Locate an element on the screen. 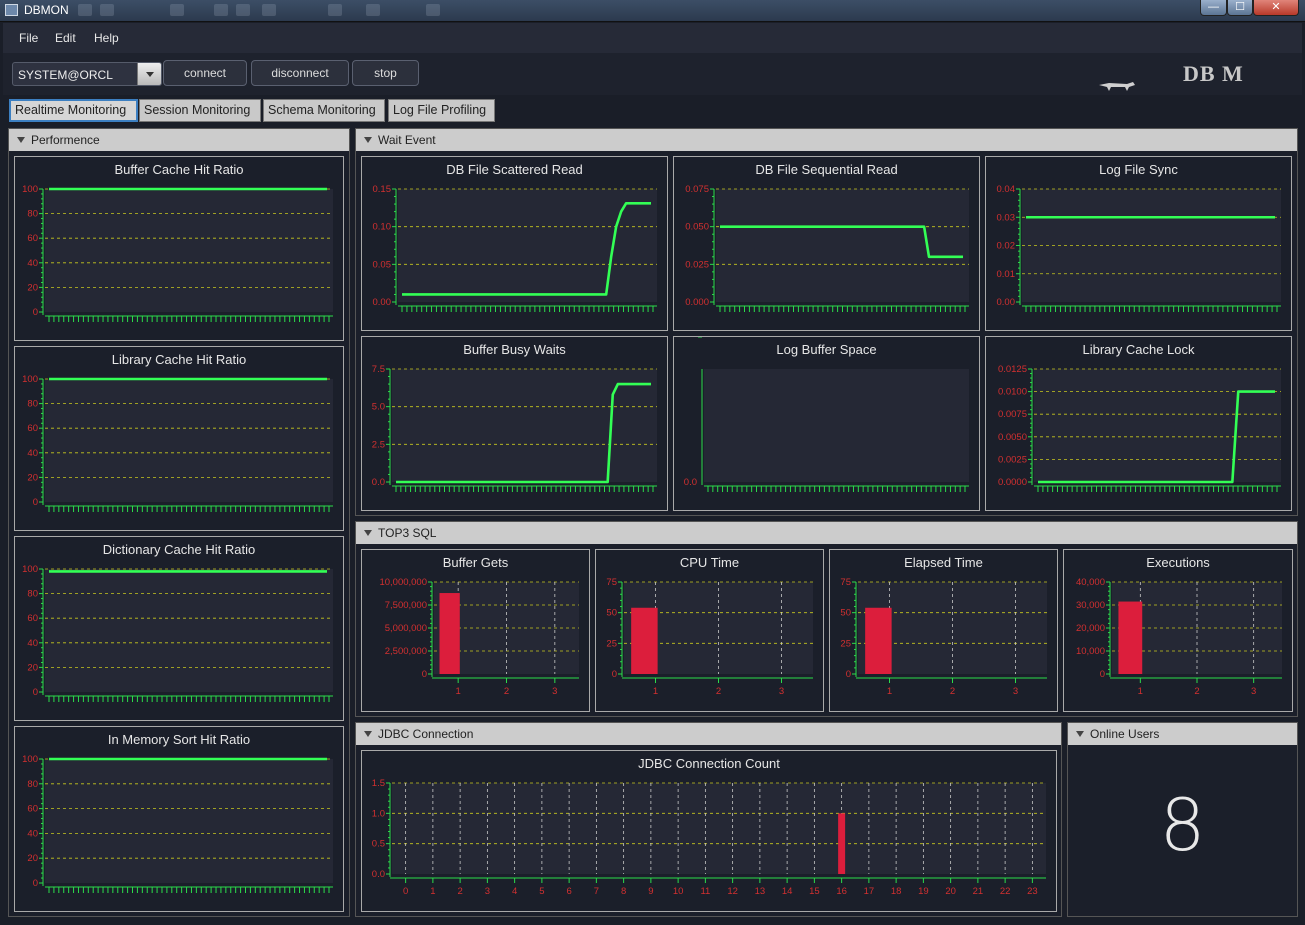 The width and height of the screenshot is (1305, 925). close-button: ✕ is located at coordinates (1276, 8).